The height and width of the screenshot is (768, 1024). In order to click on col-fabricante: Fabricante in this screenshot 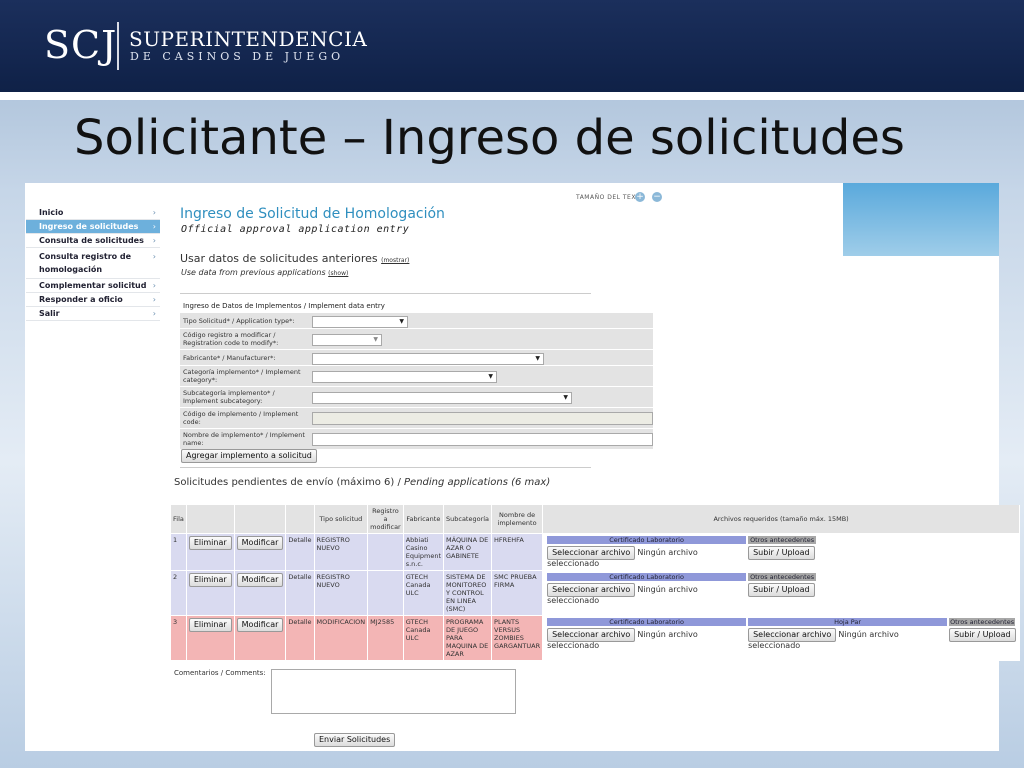, I will do `click(424, 519)`.